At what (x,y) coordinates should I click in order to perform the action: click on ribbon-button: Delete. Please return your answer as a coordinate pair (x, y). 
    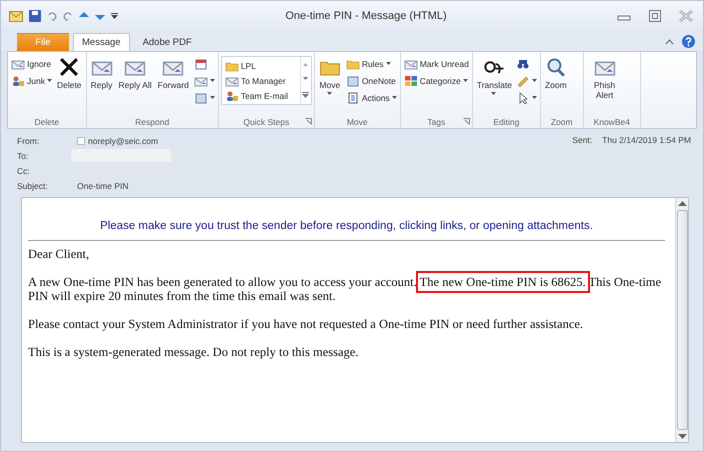
    Looking at the image, I should click on (69, 73).